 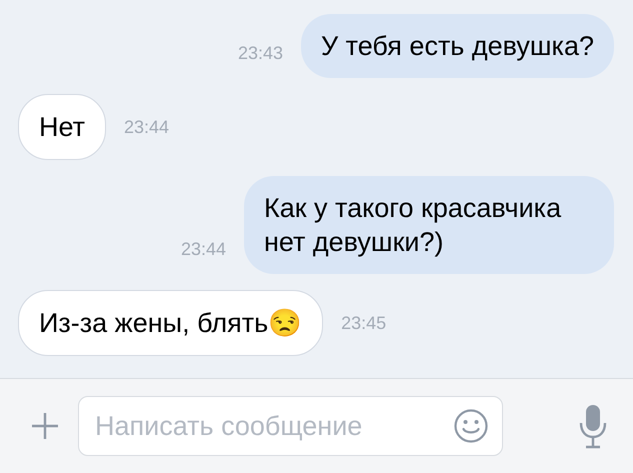 I want to click on microphone-icon, so click(x=593, y=426).